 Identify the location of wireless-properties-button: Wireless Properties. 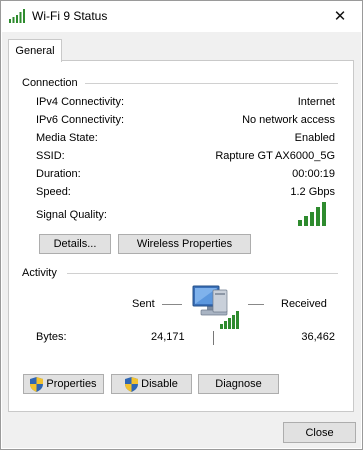
(184, 244).